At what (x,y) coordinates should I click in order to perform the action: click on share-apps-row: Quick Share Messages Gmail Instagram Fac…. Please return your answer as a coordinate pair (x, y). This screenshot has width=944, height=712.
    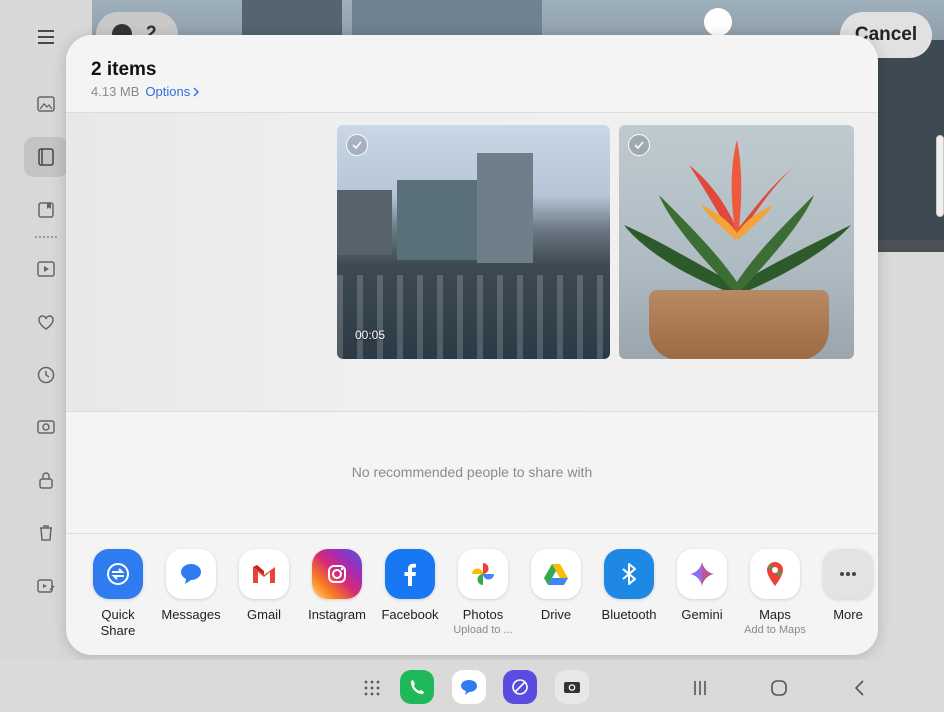
    Looking at the image, I should click on (479, 599).